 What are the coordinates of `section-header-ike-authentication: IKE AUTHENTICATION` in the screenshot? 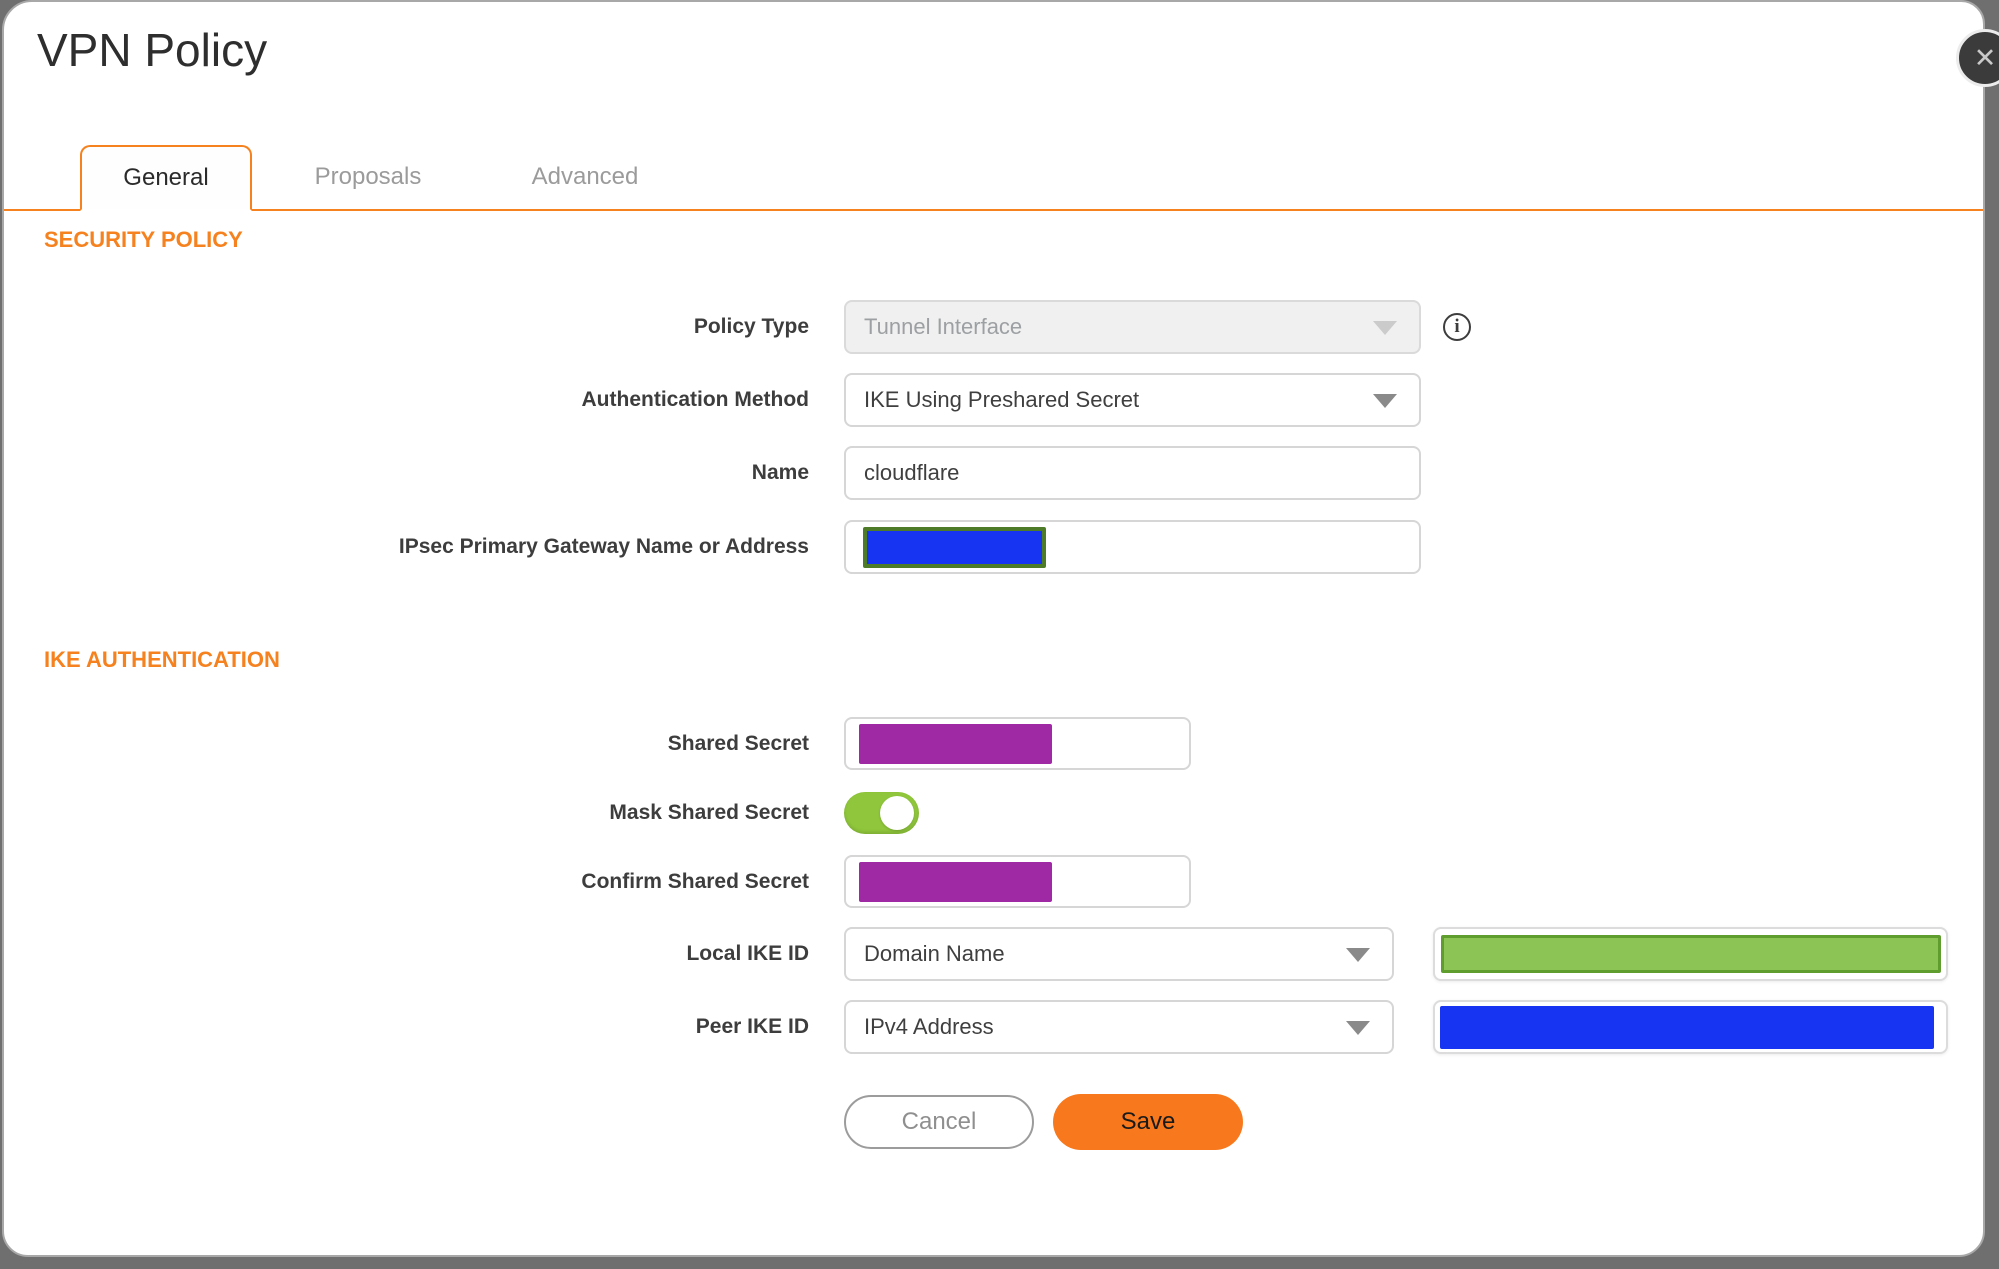 It's located at (162, 659).